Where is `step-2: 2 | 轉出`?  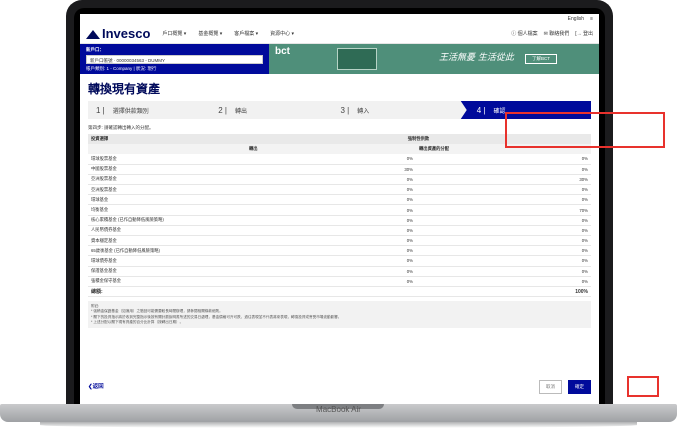 step-2: 2 | 轉出 is located at coordinates (271, 110).